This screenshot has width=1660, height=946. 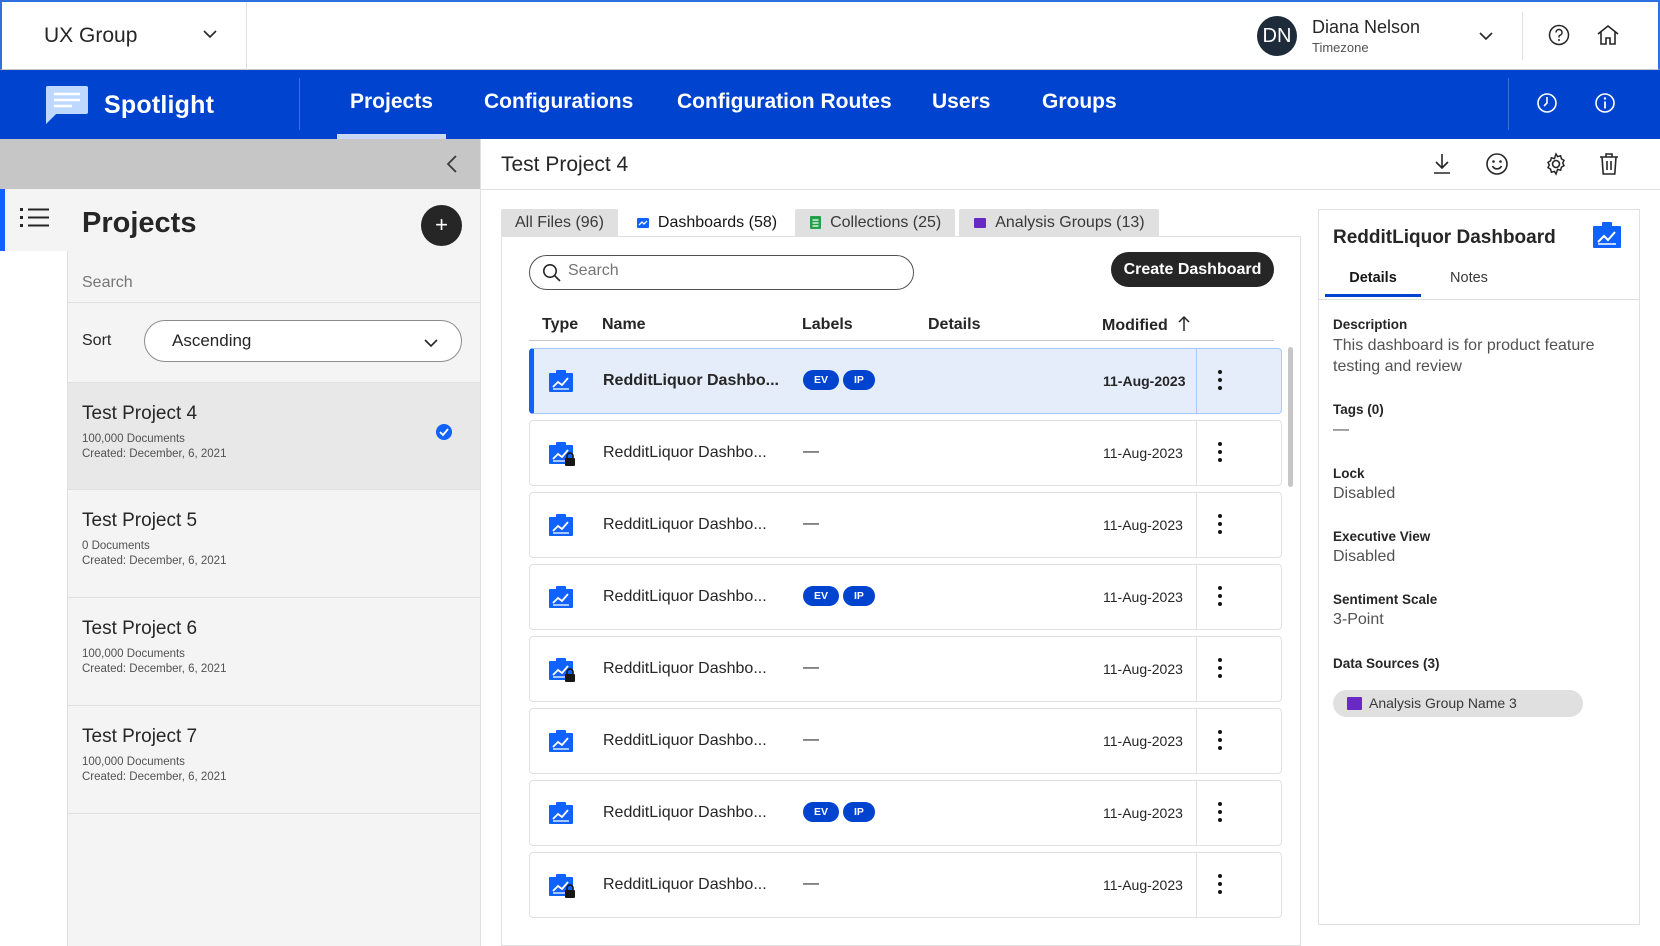 What do you see at coordinates (1559, 35) in the screenshot?
I see `help-icon` at bounding box center [1559, 35].